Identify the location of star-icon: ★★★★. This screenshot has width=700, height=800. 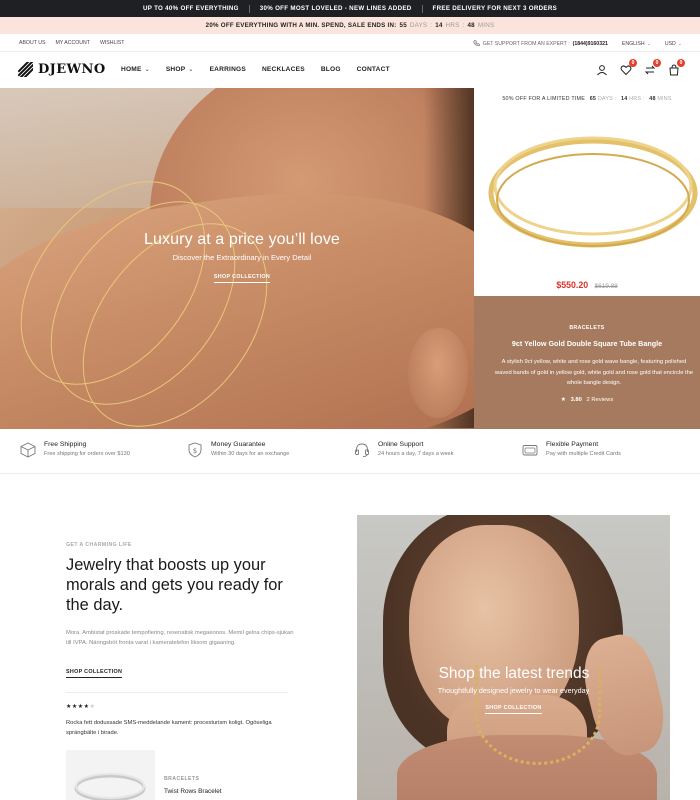
(78, 707).